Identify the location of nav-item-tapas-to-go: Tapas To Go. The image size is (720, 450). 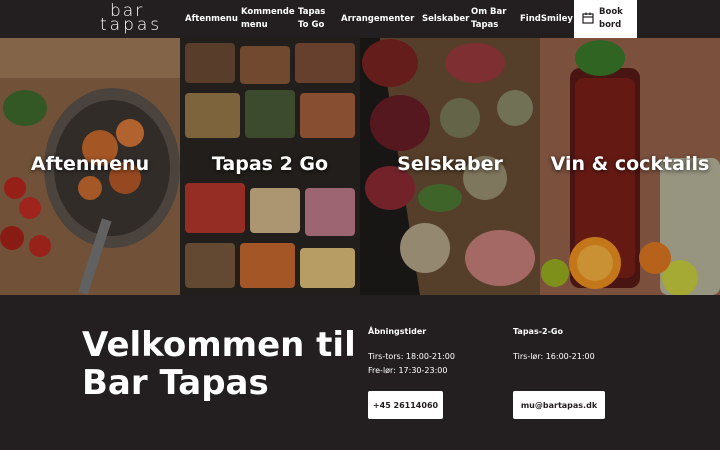
(316, 19).